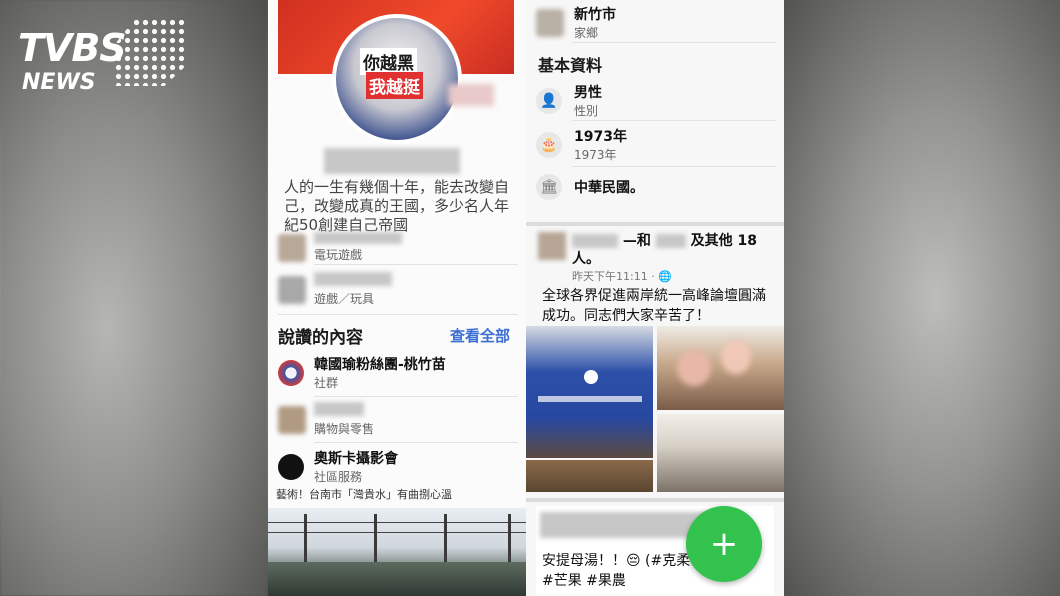 This screenshot has width=1060, height=596. Describe the element at coordinates (569, 100) in the screenshot. I see `gender-row: 👤 男性 性別` at that location.